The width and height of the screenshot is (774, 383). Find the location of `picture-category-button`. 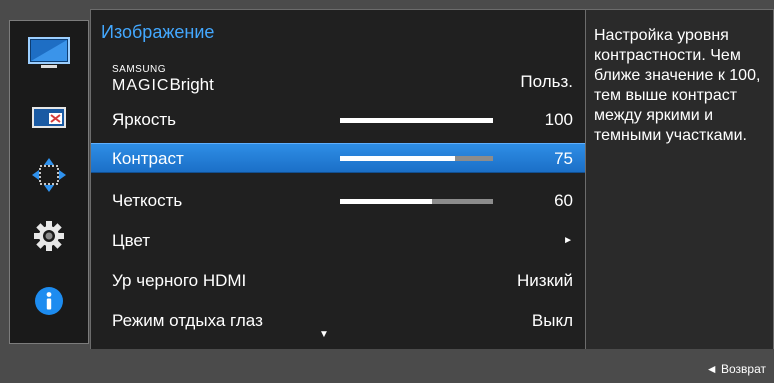

picture-category-button is located at coordinates (49, 54).